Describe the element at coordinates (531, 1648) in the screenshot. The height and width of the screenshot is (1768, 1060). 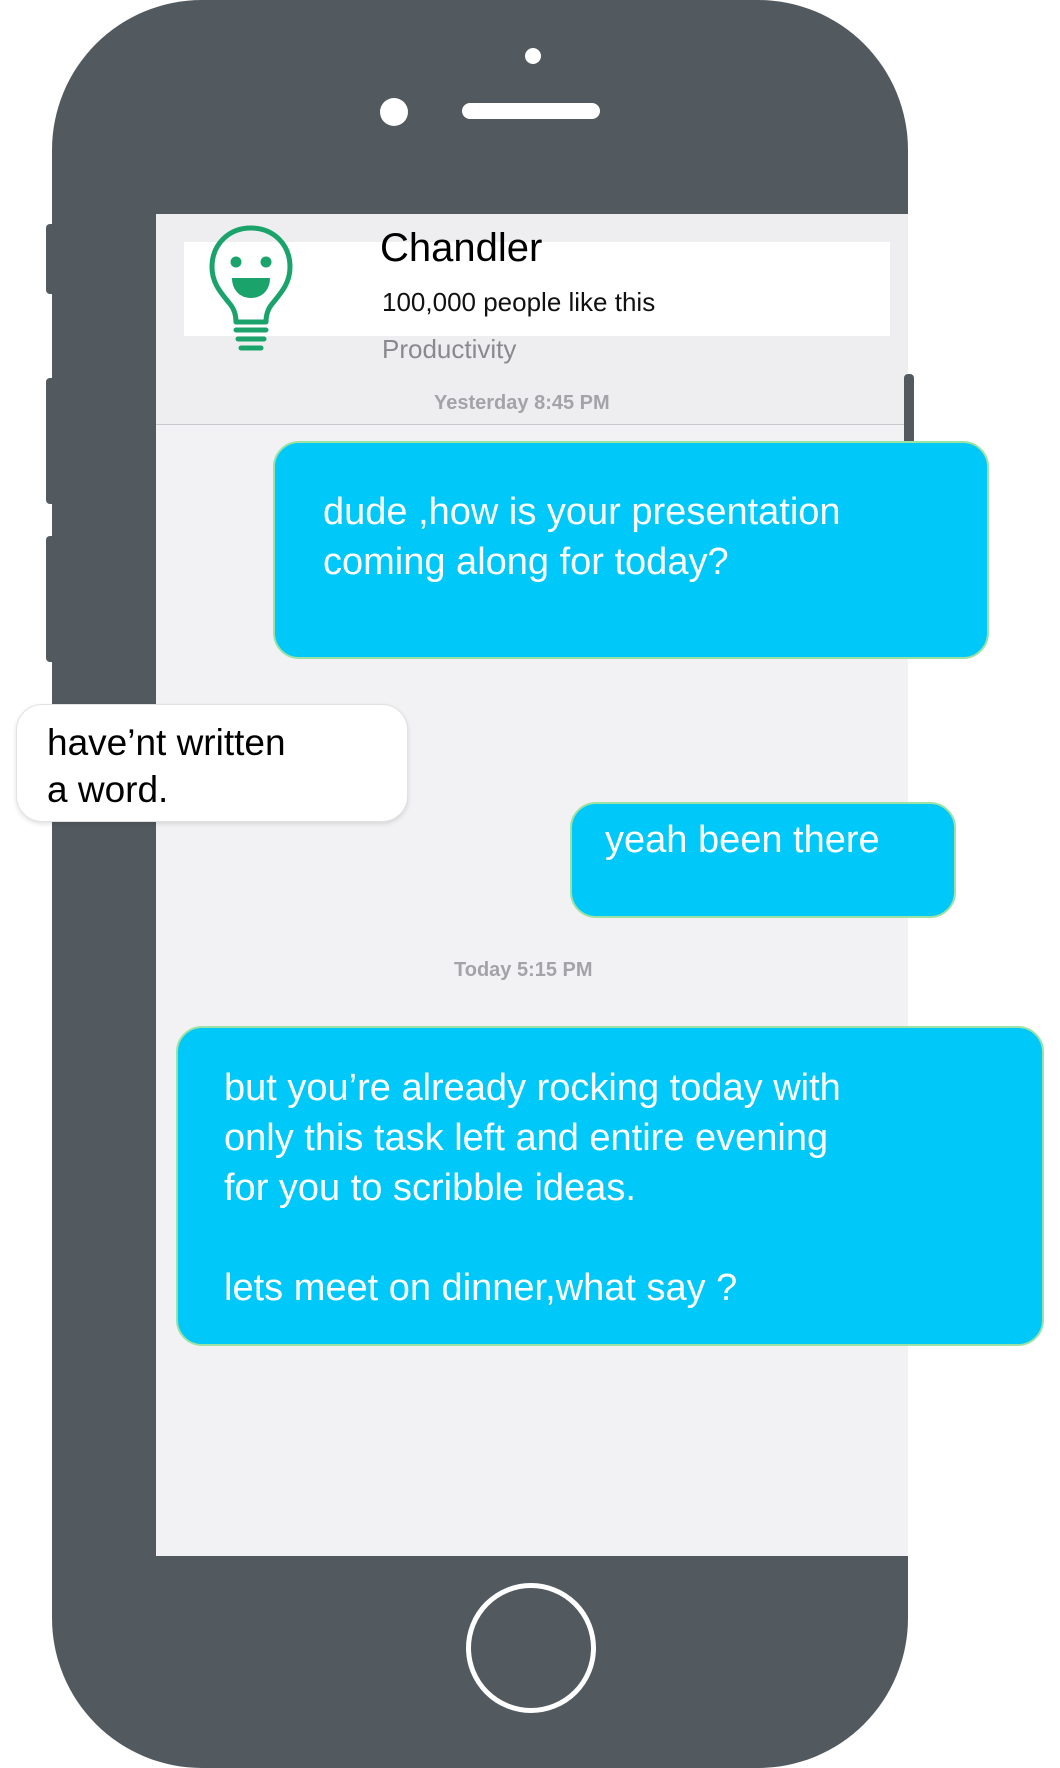
I see `home-button` at that location.